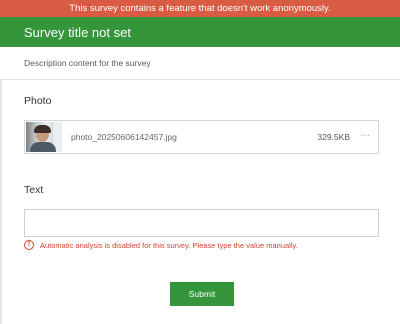  Describe the element at coordinates (201, 137) in the screenshot. I see `photo-attachment: photo_20250606142457.jpg 329.5KB ···` at that location.